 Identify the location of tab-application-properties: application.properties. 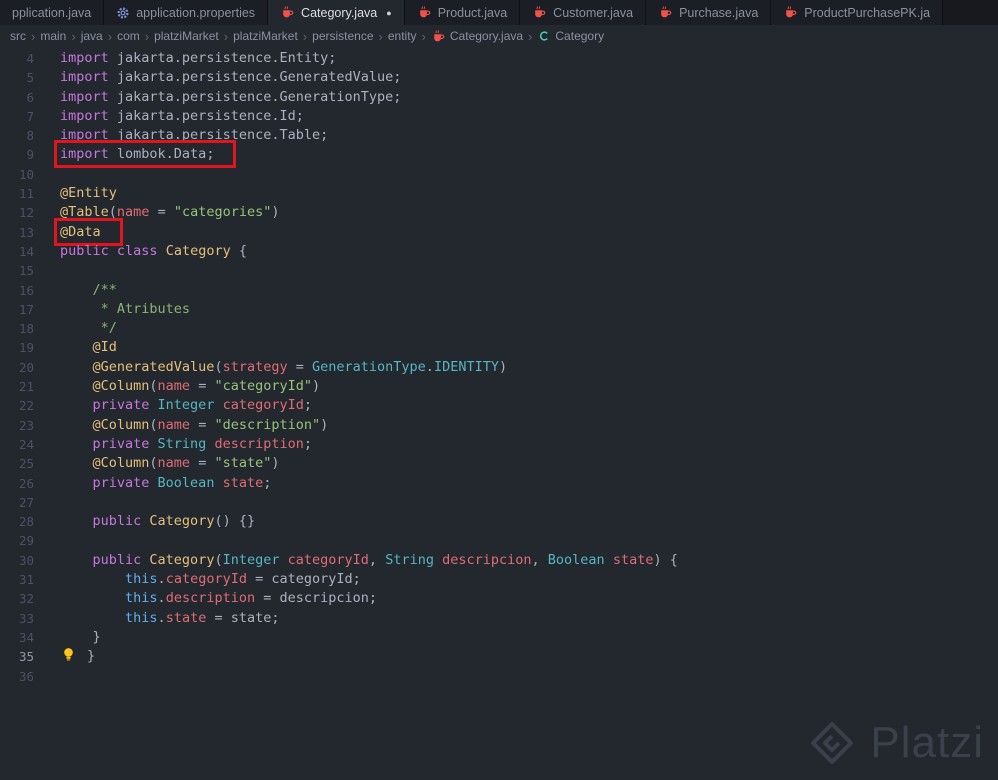
(186, 12).